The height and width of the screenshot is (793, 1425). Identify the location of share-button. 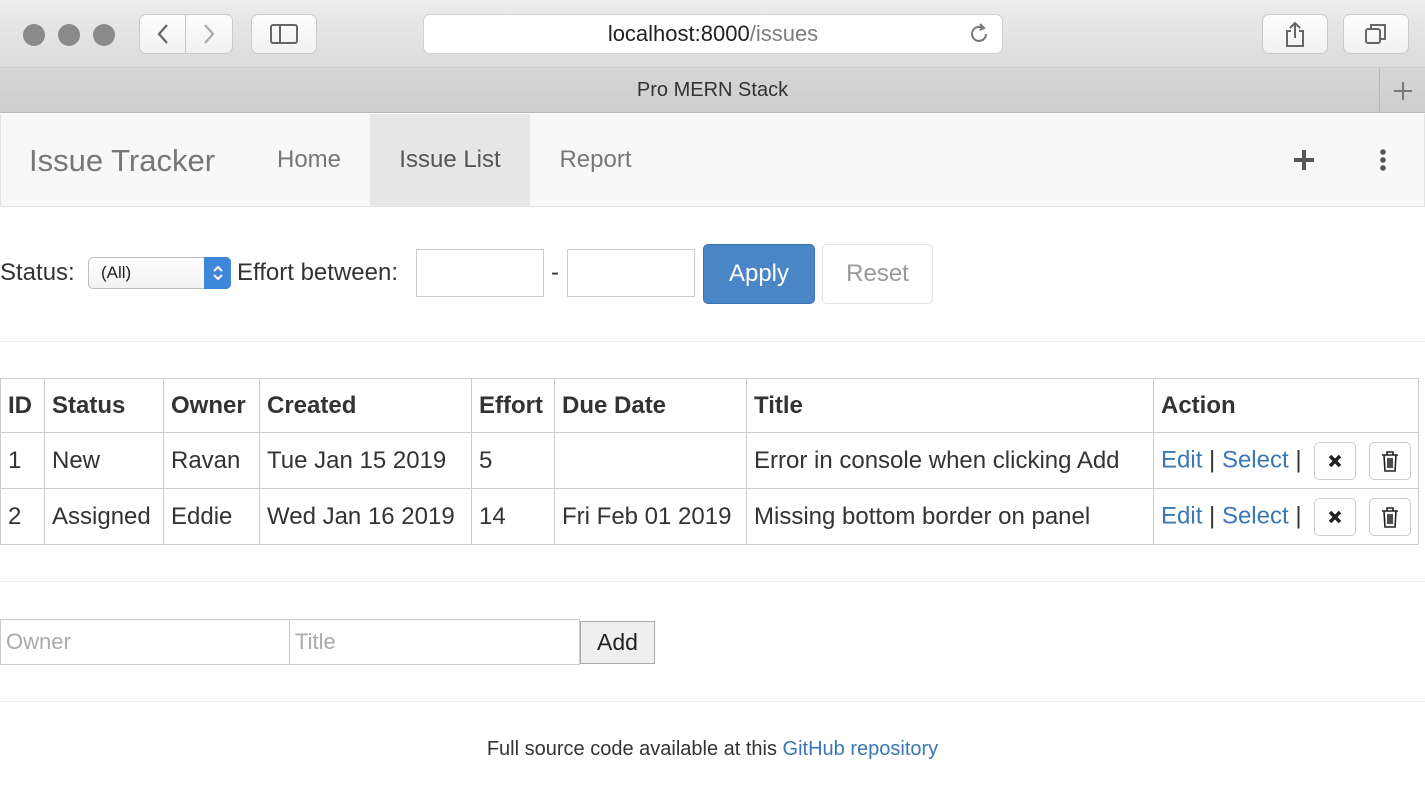
(1295, 34).